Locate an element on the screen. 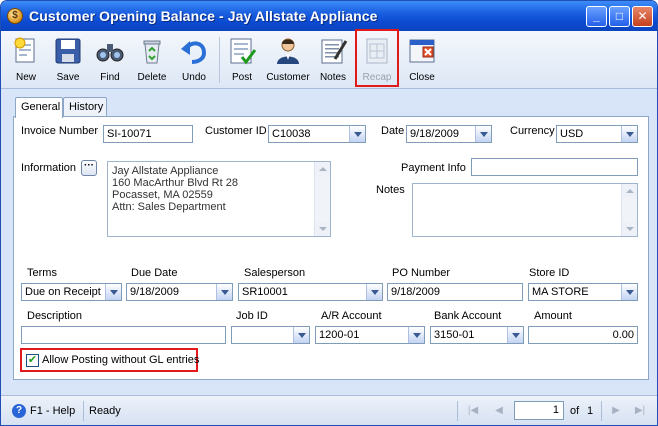 The width and height of the screenshot is (658, 426). first-page-icon: |◀ is located at coordinates (473, 411).